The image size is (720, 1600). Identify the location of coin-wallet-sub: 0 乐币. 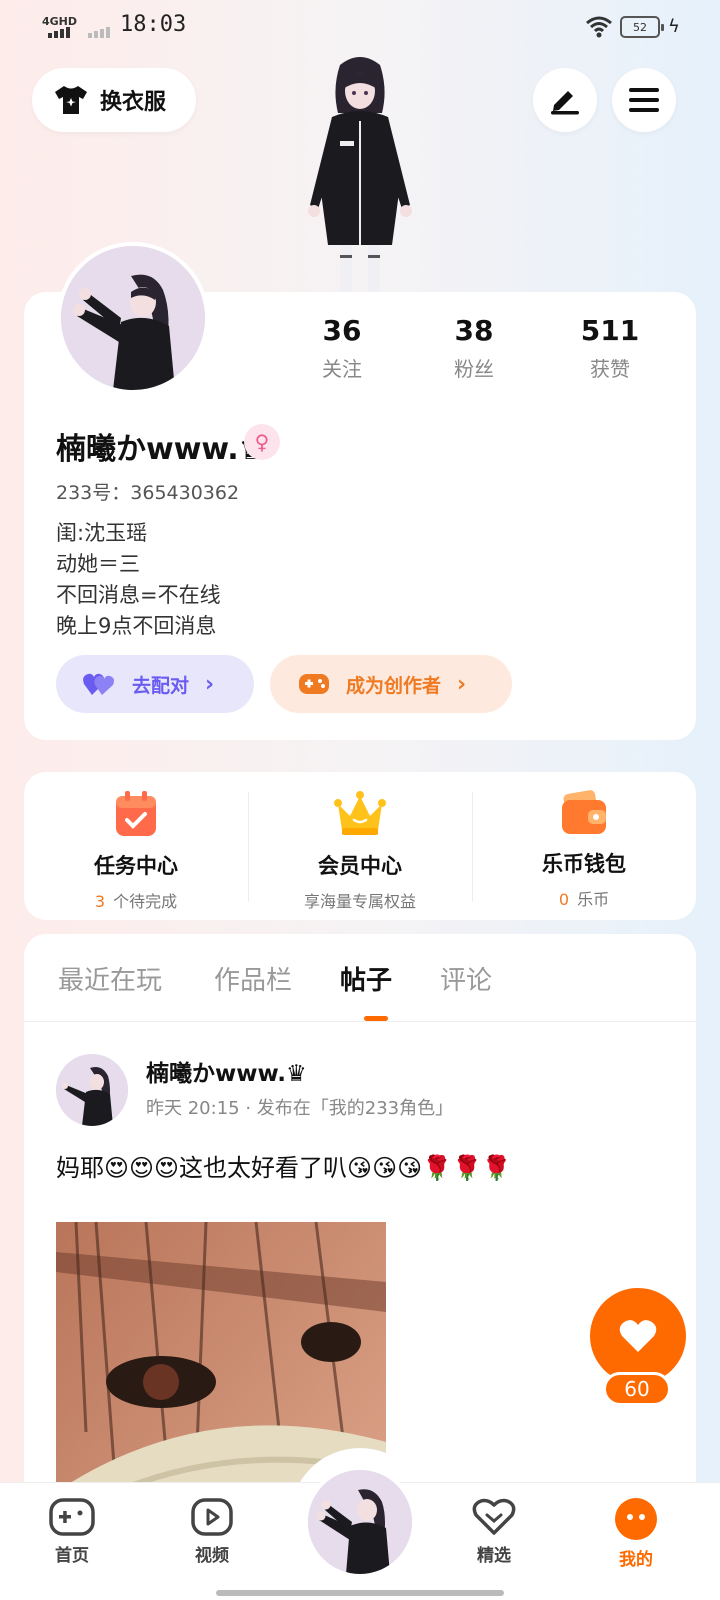
(584, 898).